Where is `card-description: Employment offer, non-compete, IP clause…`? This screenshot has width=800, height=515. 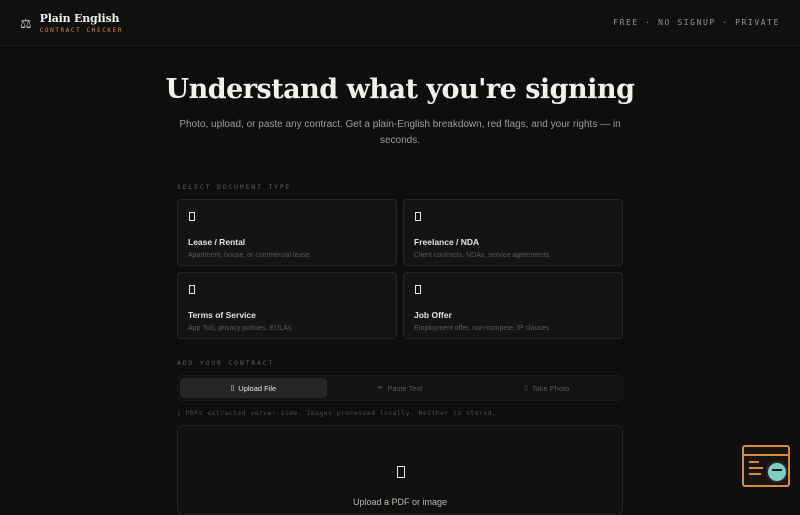 card-description: Employment offer, non-compete, IP clause… is located at coordinates (482, 328).